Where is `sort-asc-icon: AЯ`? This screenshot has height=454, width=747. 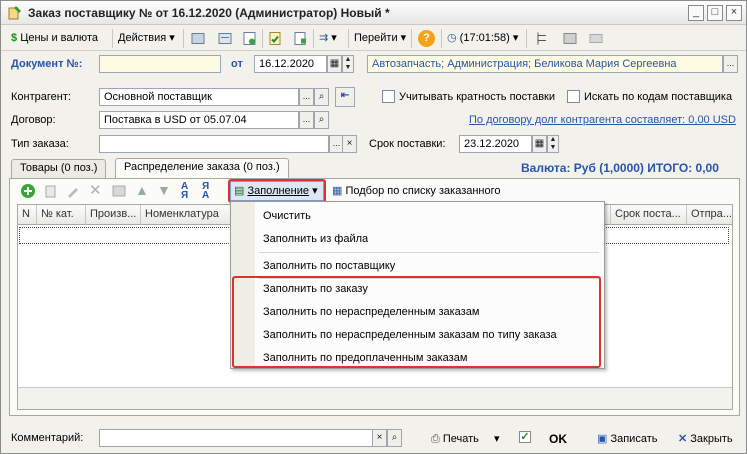 sort-asc-icon: AЯ is located at coordinates (184, 191).